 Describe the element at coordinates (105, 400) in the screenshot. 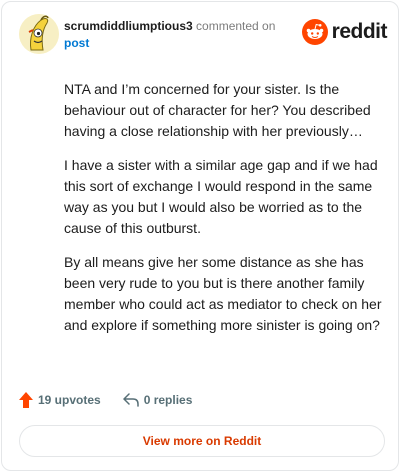

I see `comment-footer: 19 upvotes 0 replies` at that location.